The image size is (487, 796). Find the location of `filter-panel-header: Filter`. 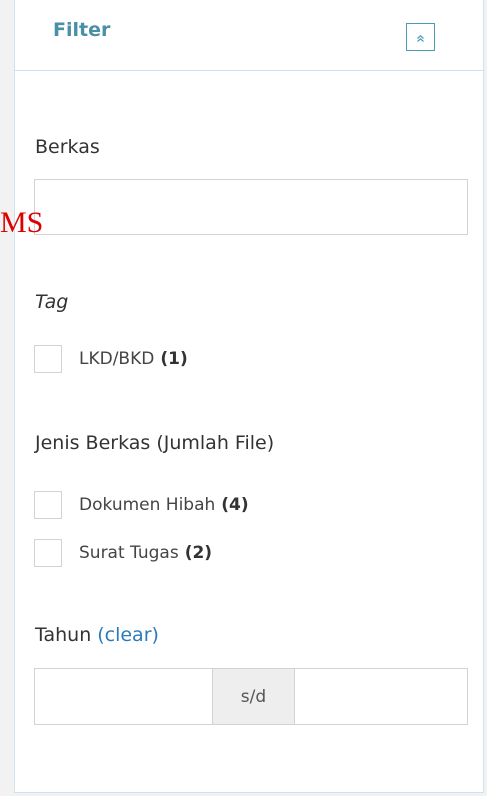

filter-panel-header: Filter is located at coordinates (249, 35).